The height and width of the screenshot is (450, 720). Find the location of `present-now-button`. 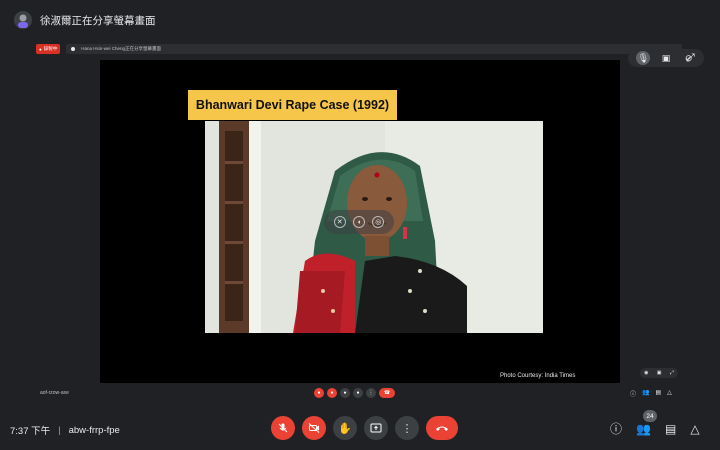

present-now-button is located at coordinates (376, 428).